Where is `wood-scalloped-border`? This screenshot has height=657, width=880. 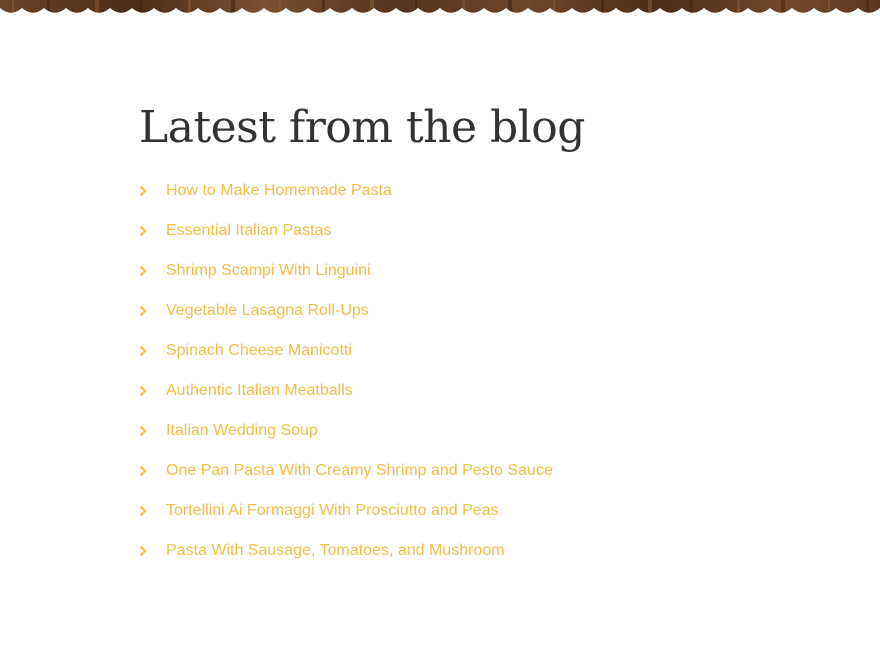
wood-scalloped-border is located at coordinates (440, 10).